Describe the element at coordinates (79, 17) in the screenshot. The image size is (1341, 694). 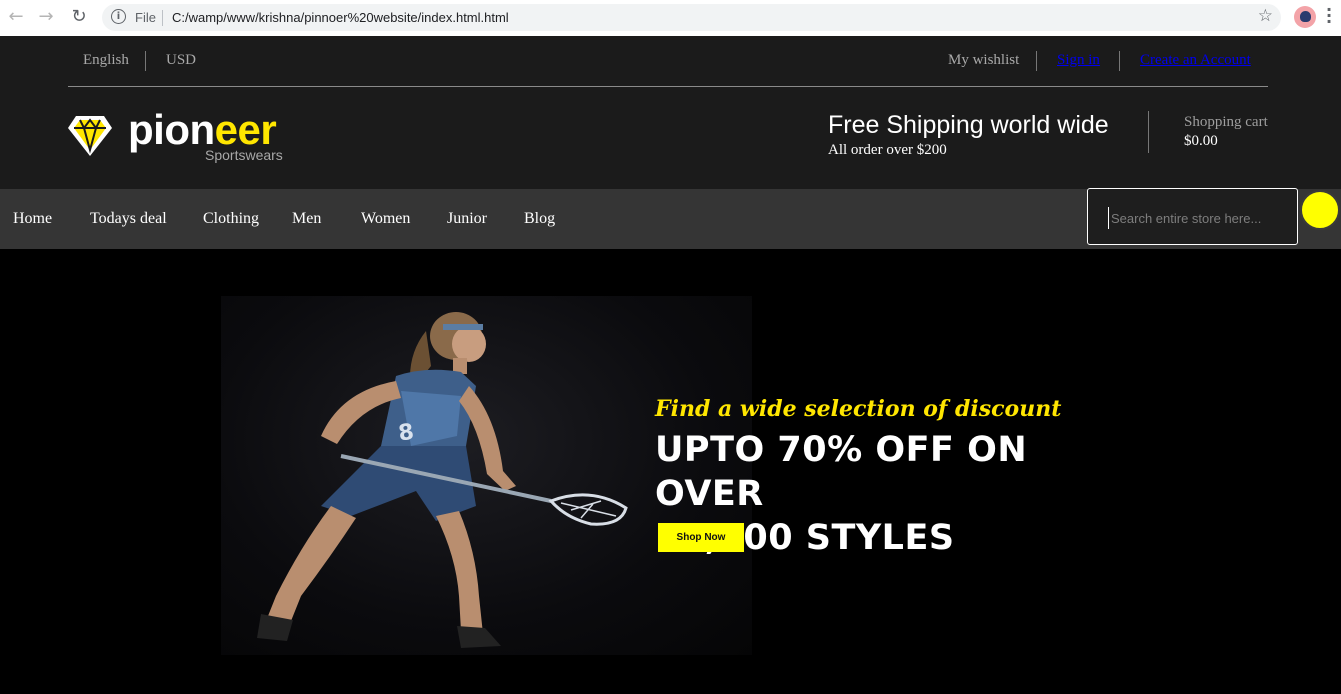
I see `reload-icon: ↻` at that location.